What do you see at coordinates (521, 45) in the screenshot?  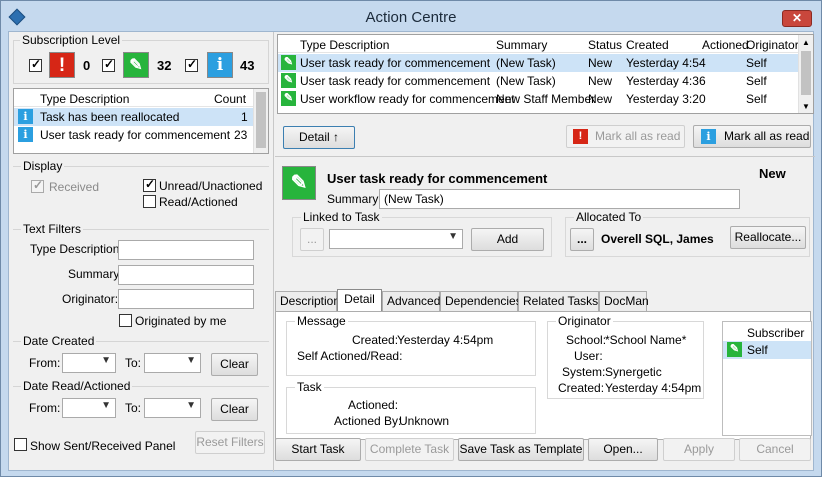 I see `task-summary-column-header: Summary` at bounding box center [521, 45].